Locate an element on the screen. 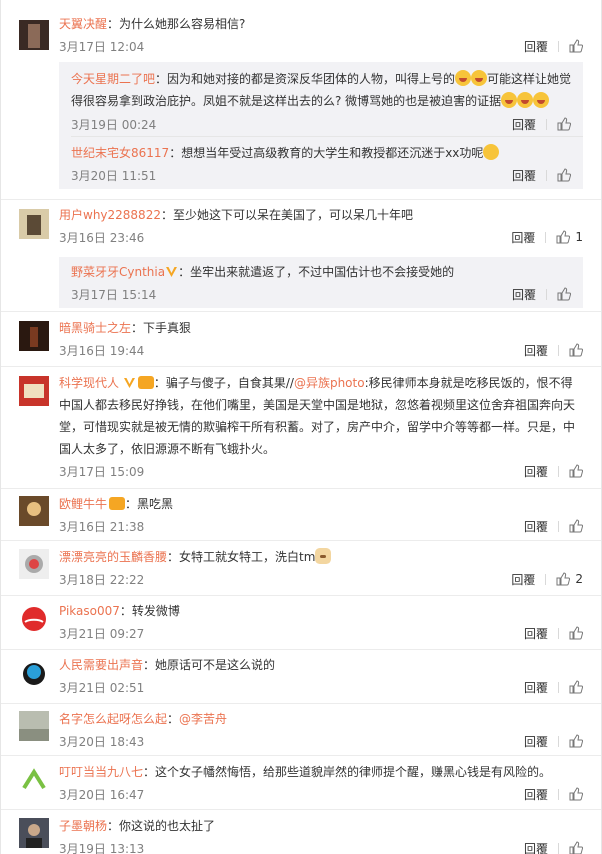 This screenshot has width=602, height=854. comment-author: 叮叮当当九八七 is located at coordinates (101, 772).